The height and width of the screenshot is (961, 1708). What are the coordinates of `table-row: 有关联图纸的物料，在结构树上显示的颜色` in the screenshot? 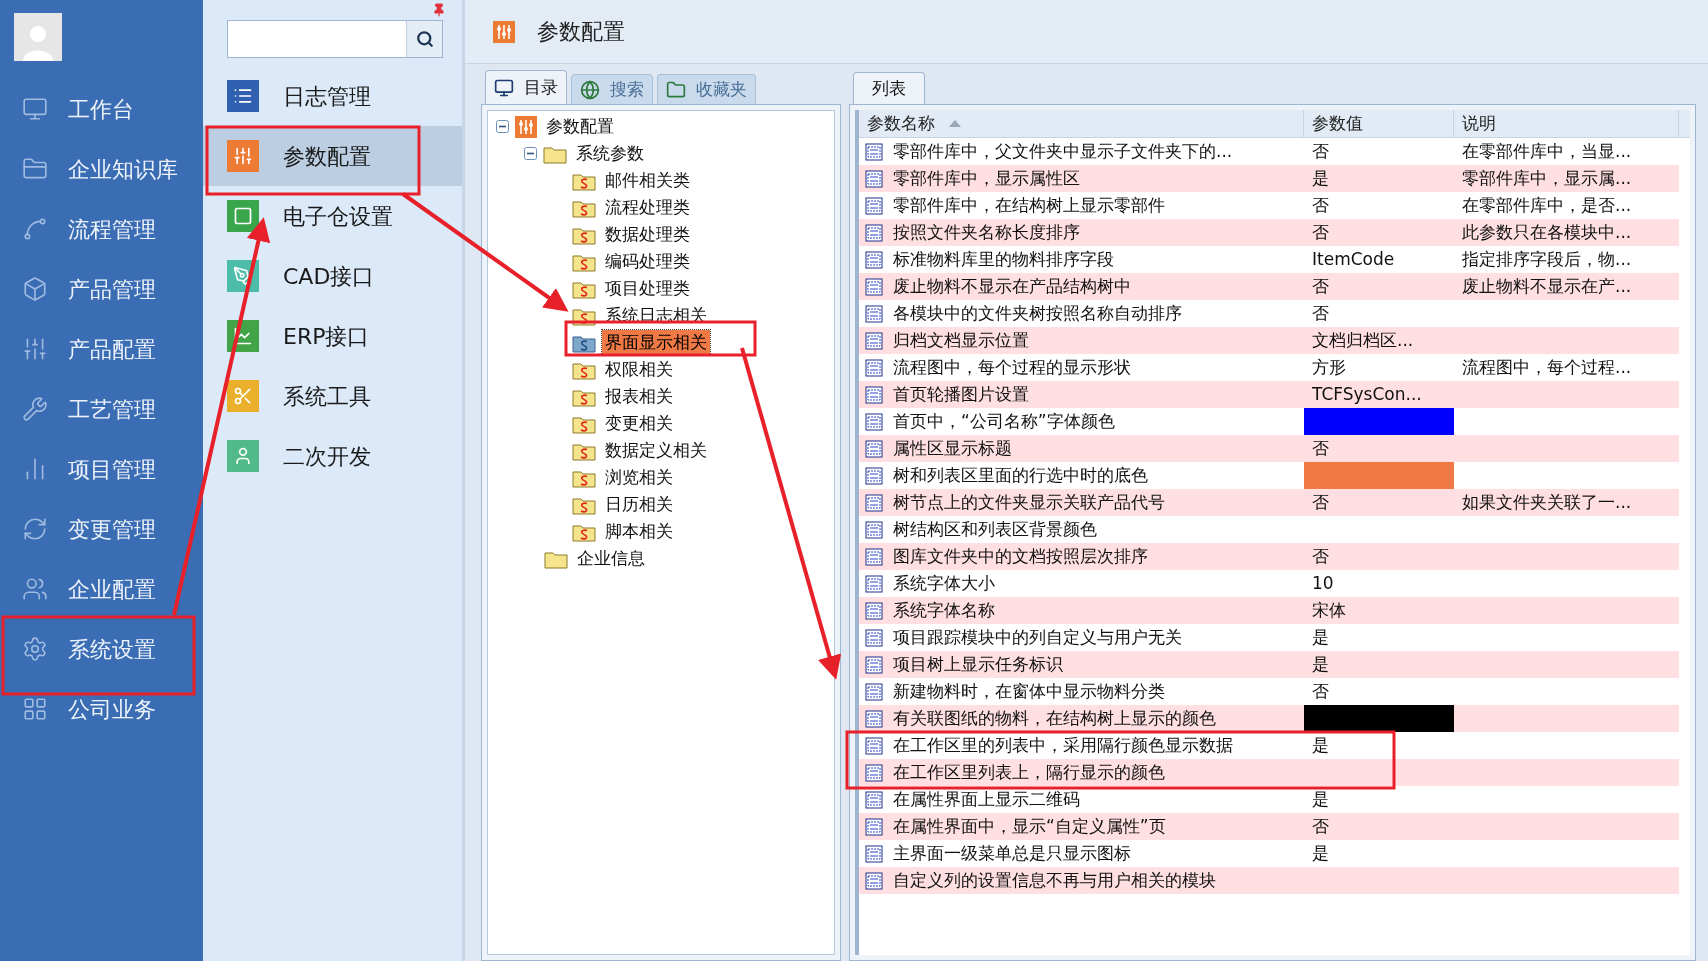 It's located at (1269, 718).